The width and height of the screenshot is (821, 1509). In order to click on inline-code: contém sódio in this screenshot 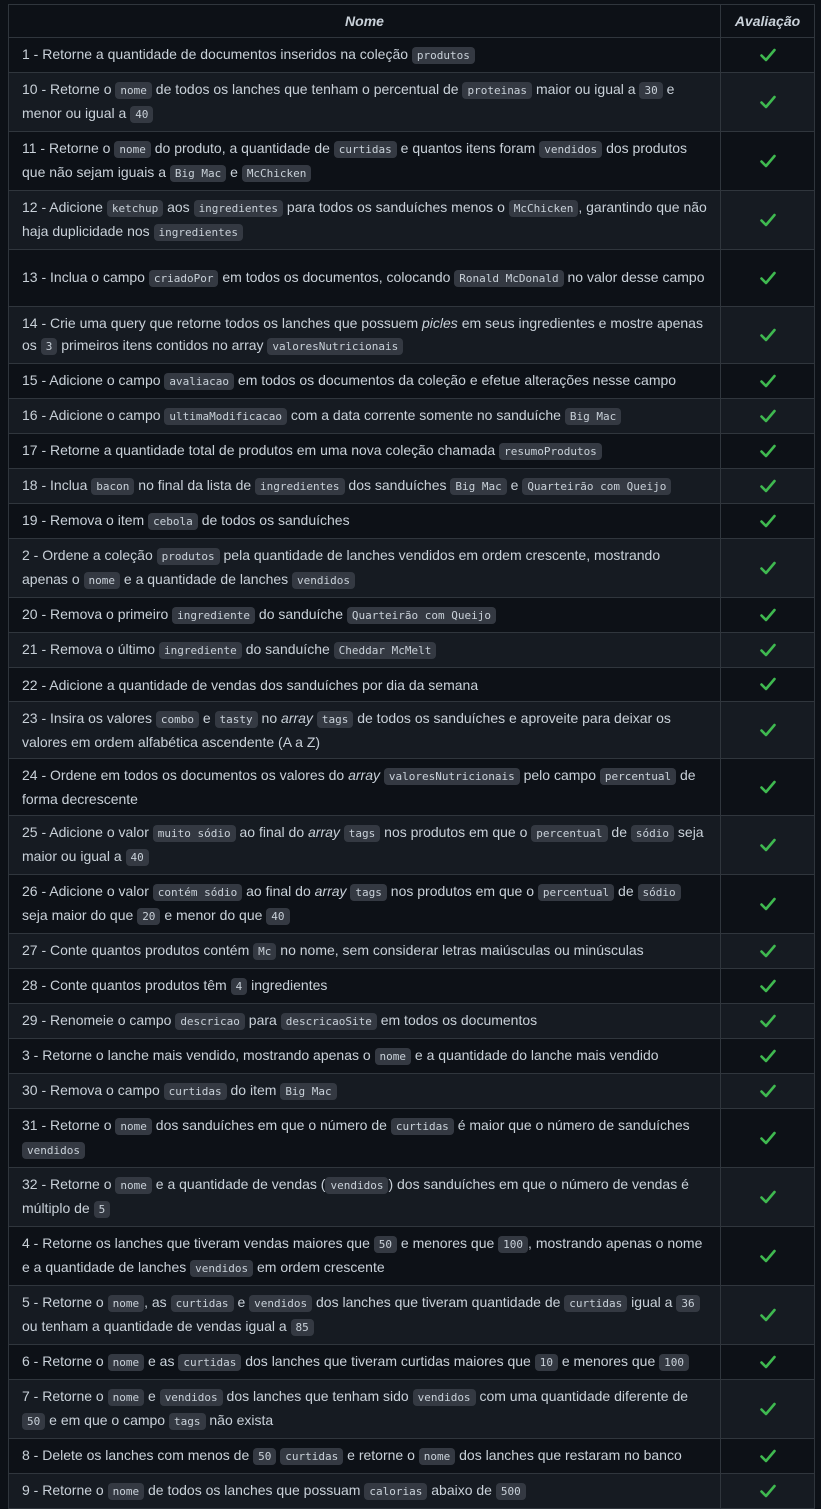, I will do `click(197, 892)`.